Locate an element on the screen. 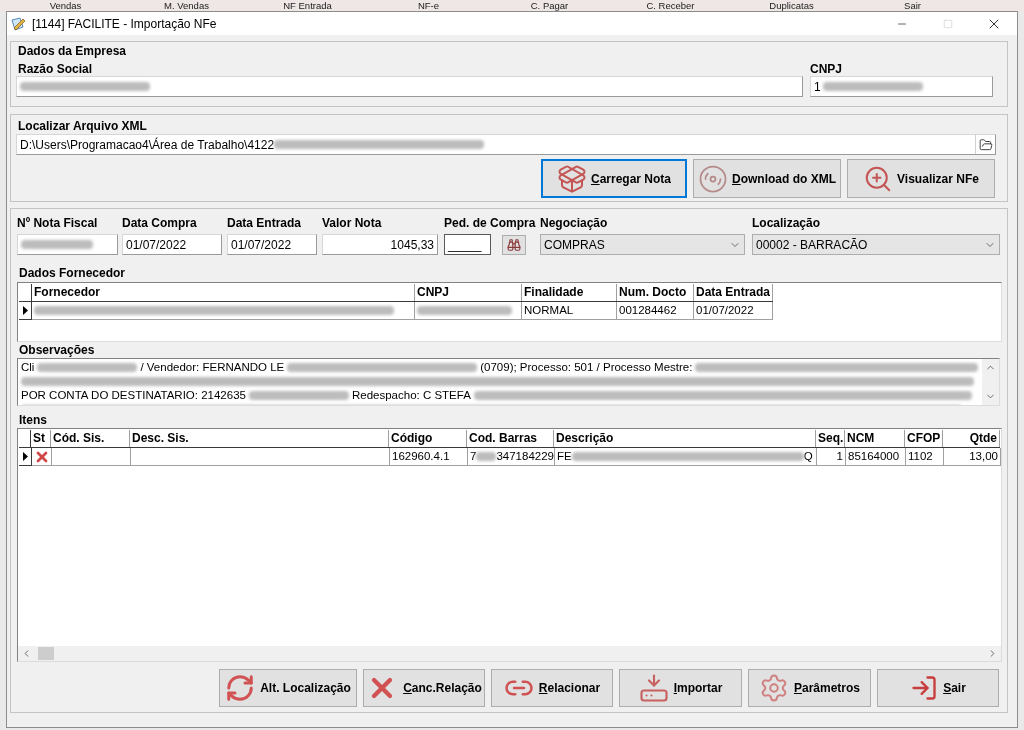 This screenshot has height=730, width=1024. cell-text: Q is located at coordinates (808, 456).